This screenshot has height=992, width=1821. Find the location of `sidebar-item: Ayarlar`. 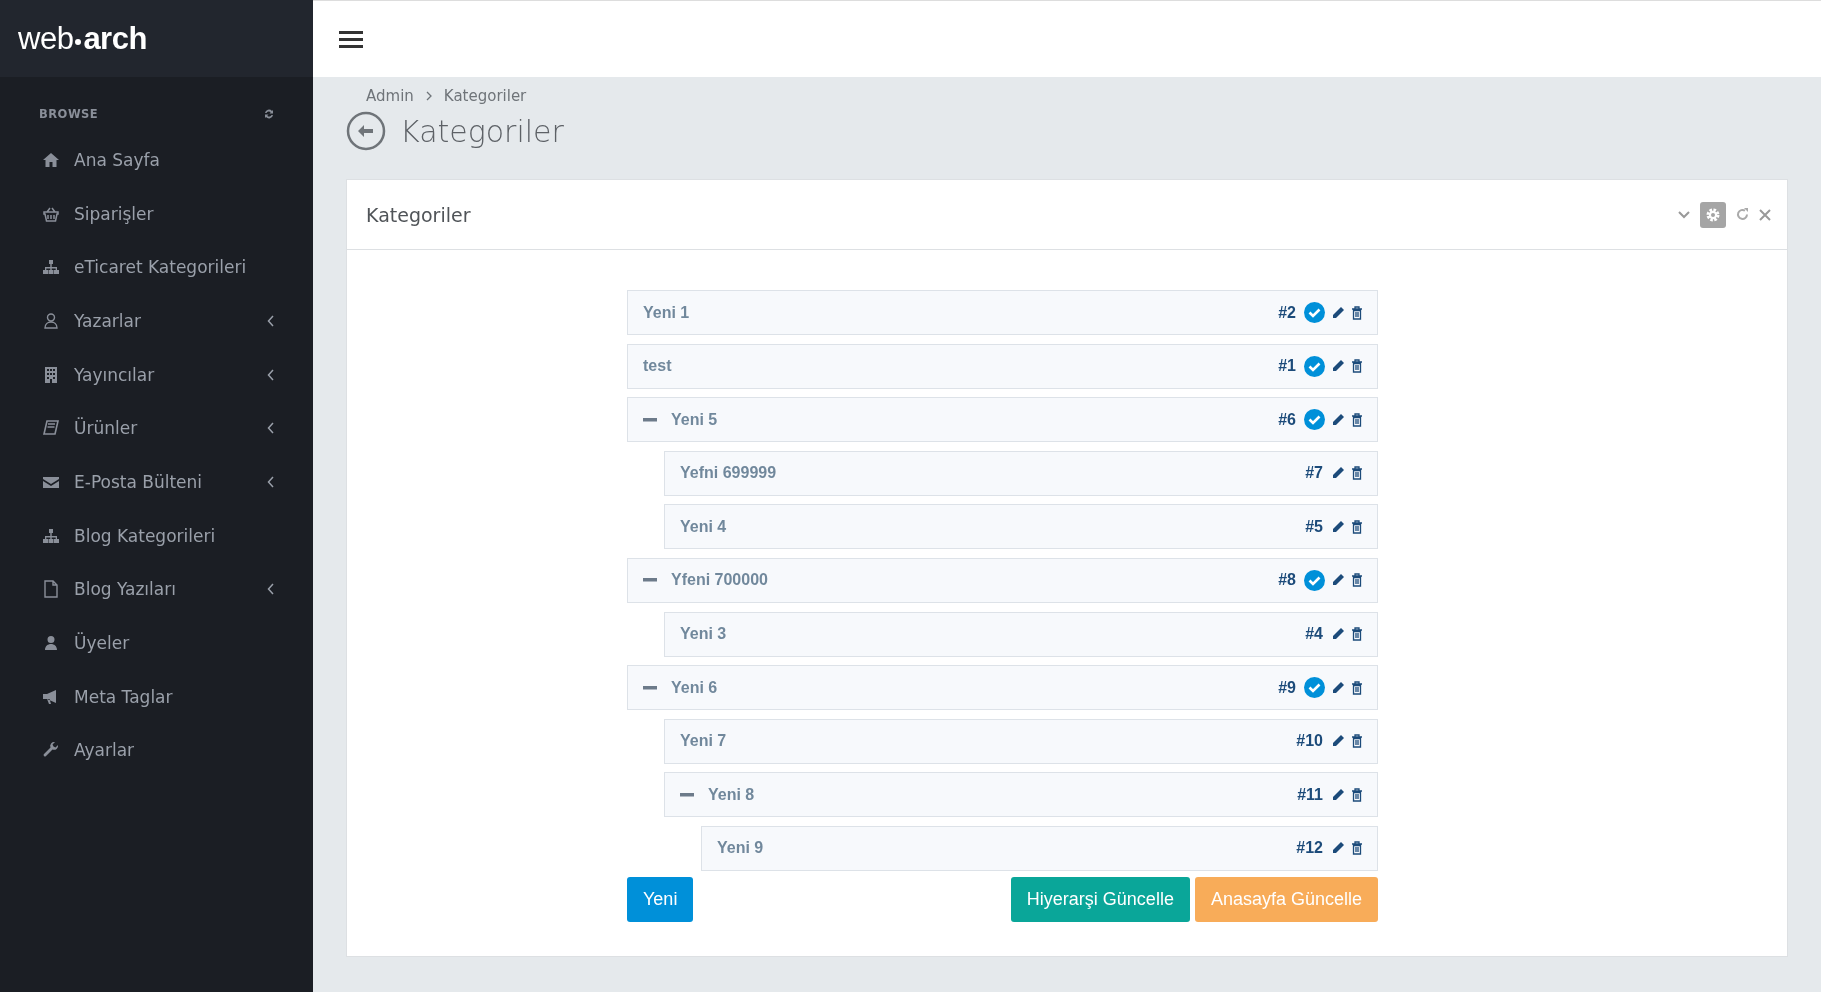

sidebar-item: Ayarlar is located at coordinates (156, 750).